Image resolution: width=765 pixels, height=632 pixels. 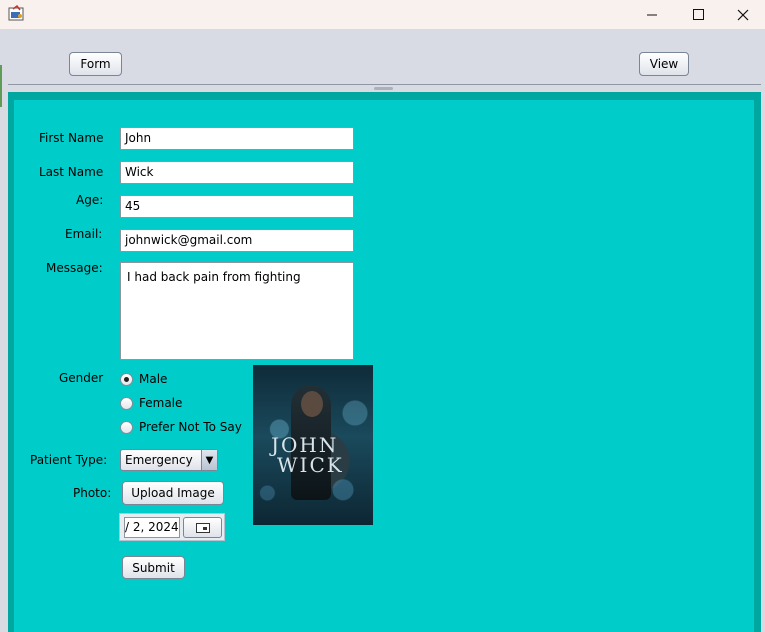 I want to click on gender-option-female: Female, so click(x=151, y=403).